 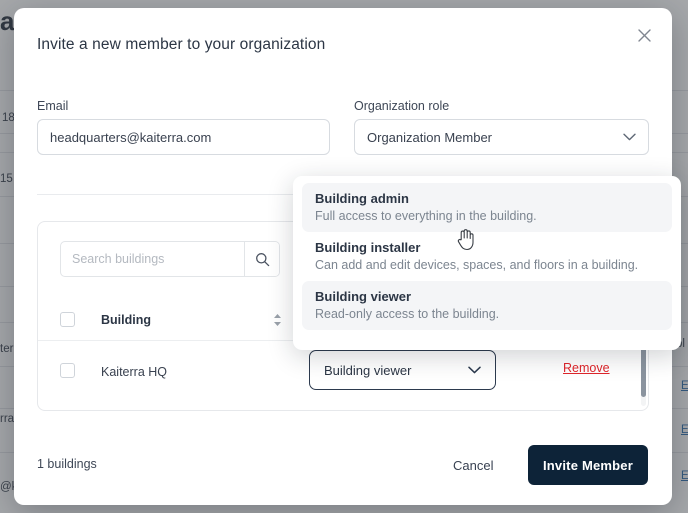 What do you see at coordinates (644, 35) in the screenshot?
I see `close-icon` at bounding box center [644, 35].